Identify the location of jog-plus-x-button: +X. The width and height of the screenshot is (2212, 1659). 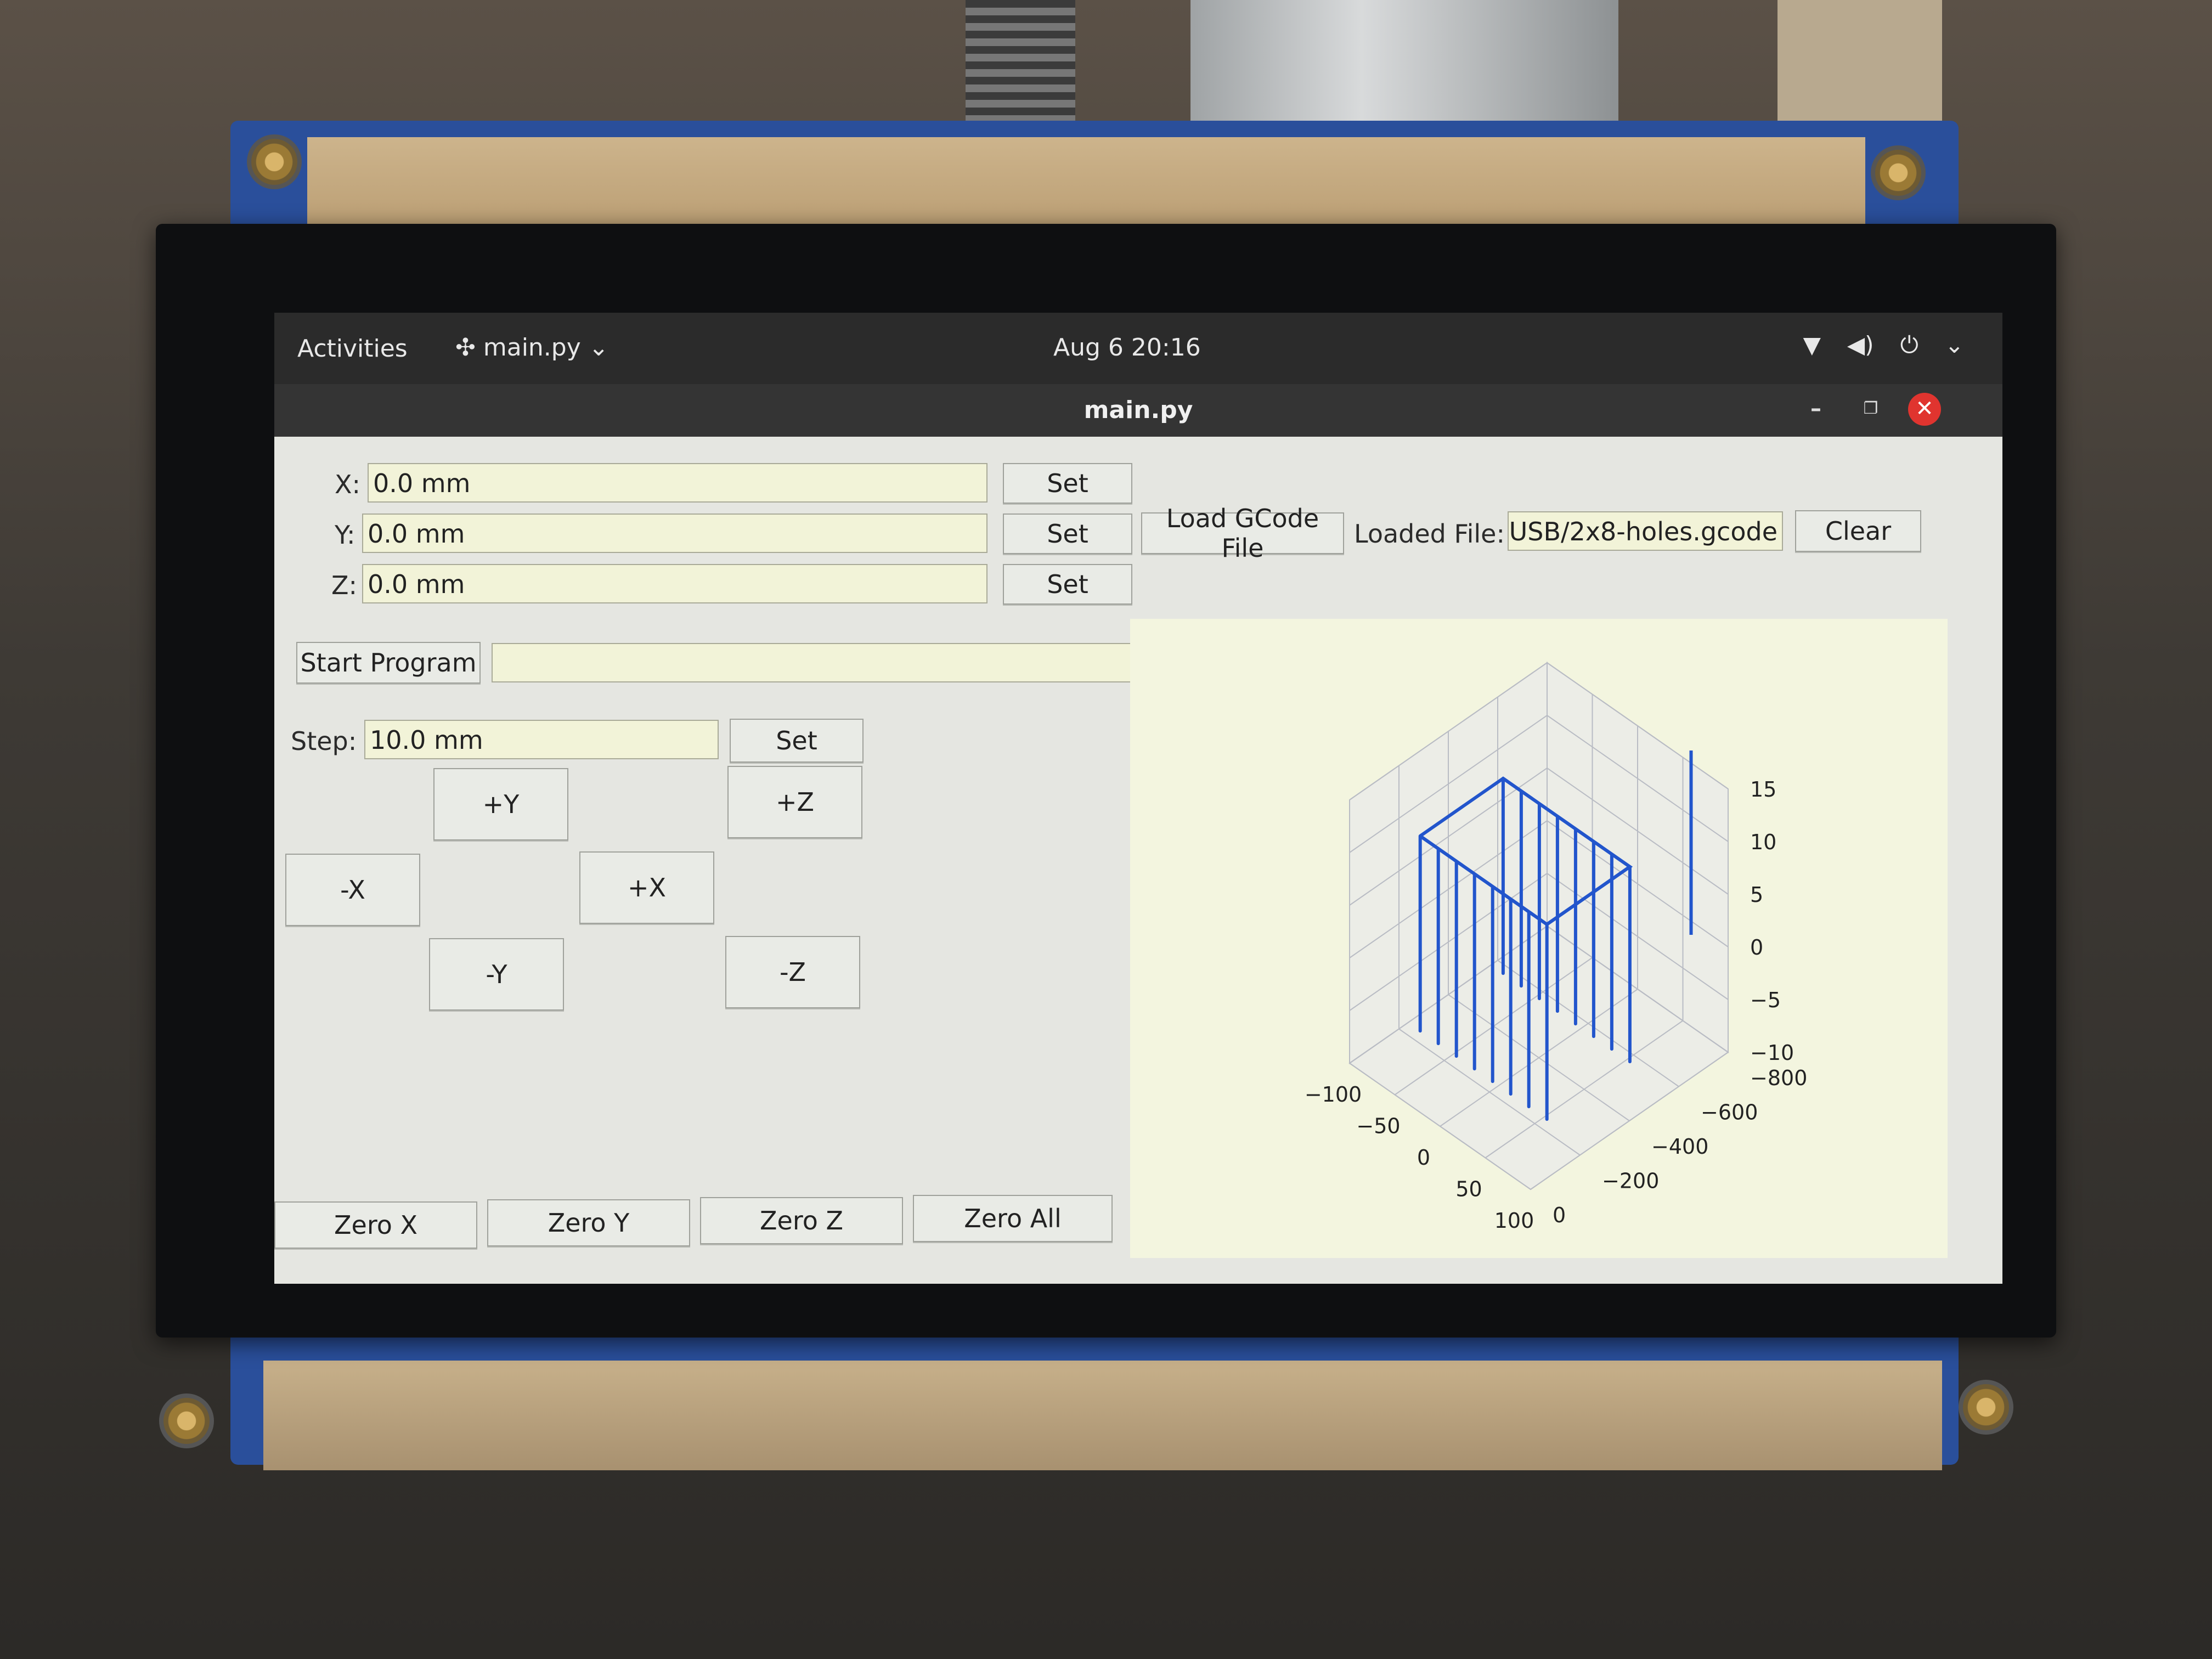
(646, 888).